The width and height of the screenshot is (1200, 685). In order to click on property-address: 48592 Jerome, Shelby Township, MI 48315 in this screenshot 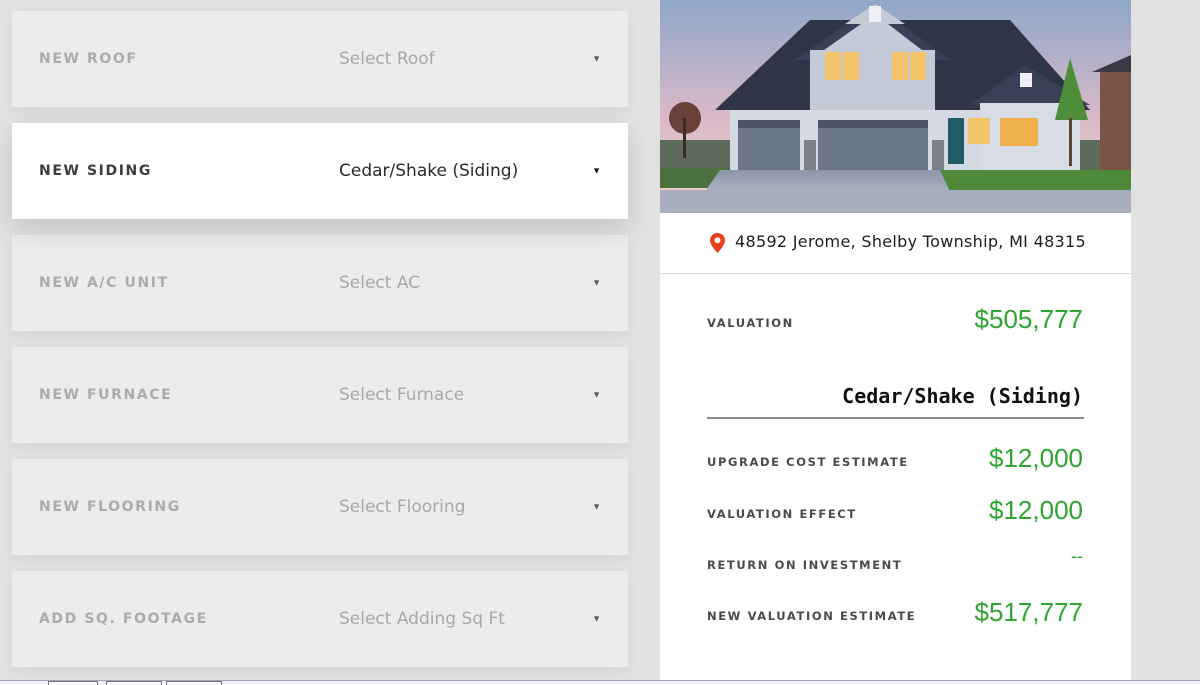, I will do `click(895, 243)`.